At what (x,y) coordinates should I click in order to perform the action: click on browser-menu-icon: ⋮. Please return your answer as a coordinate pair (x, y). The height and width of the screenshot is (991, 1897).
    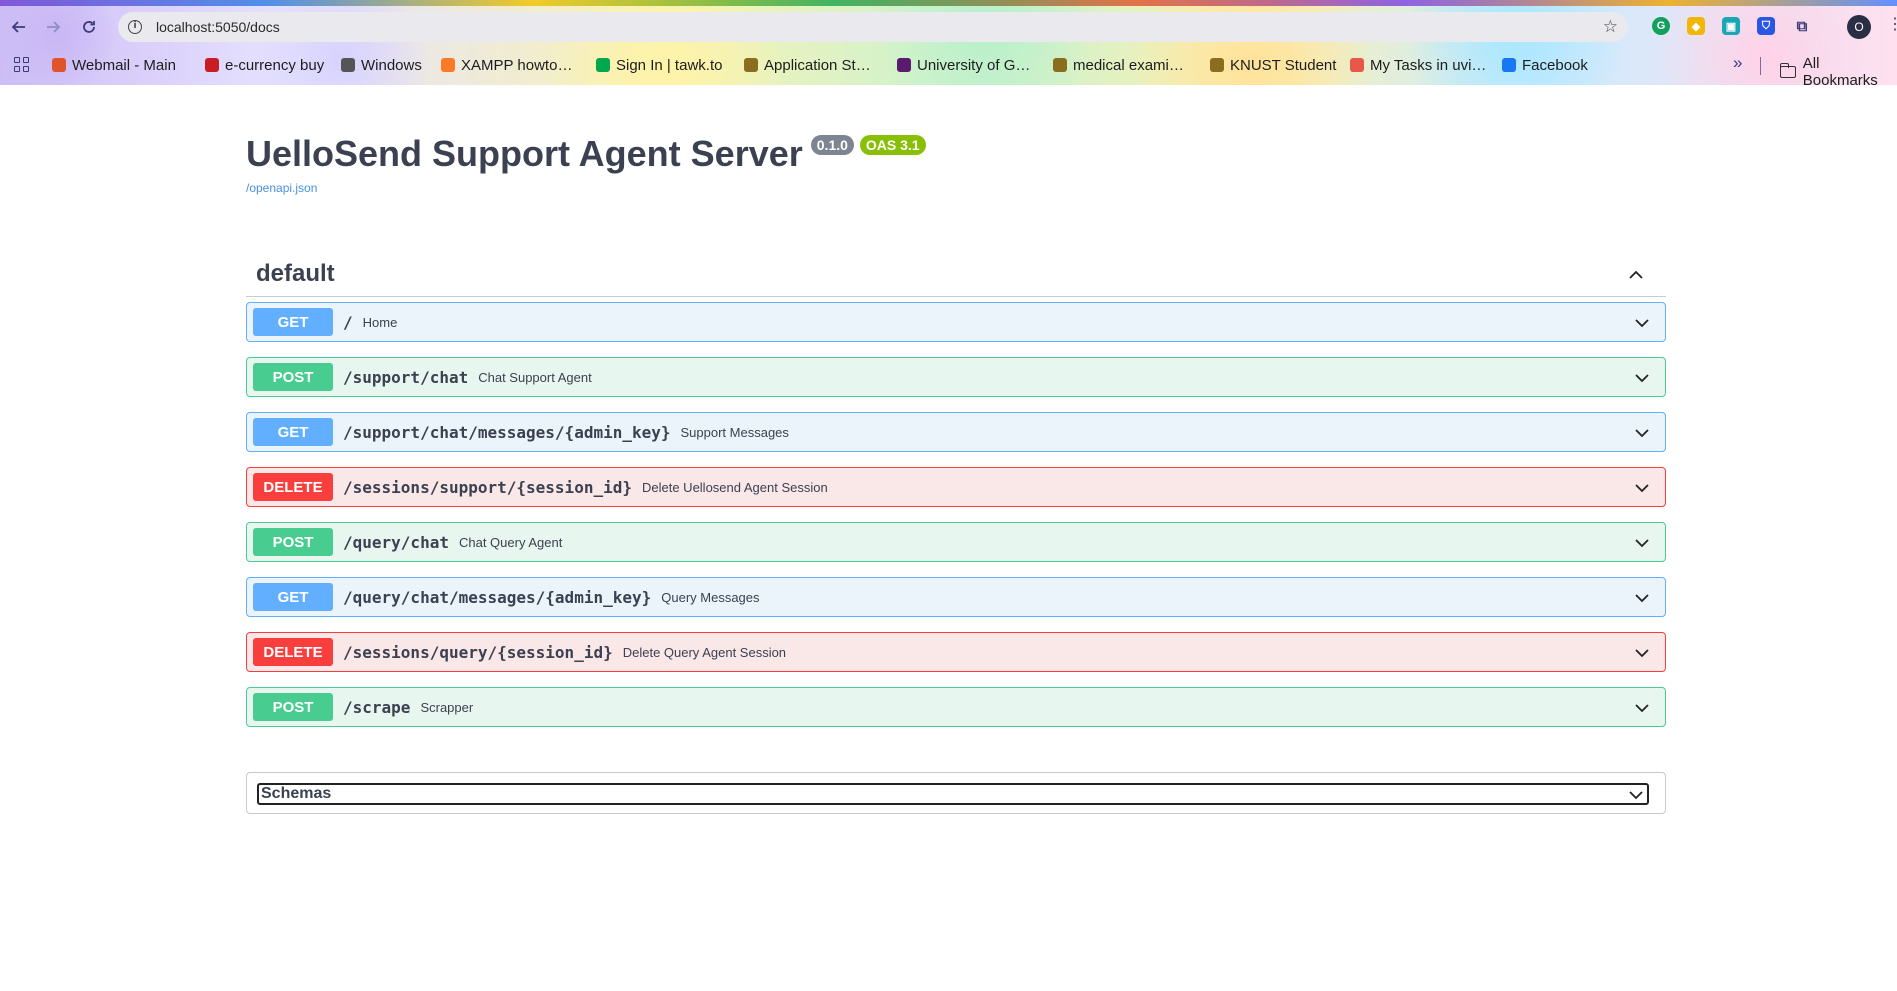
    Looking at the image, I should click on (1892, 24).